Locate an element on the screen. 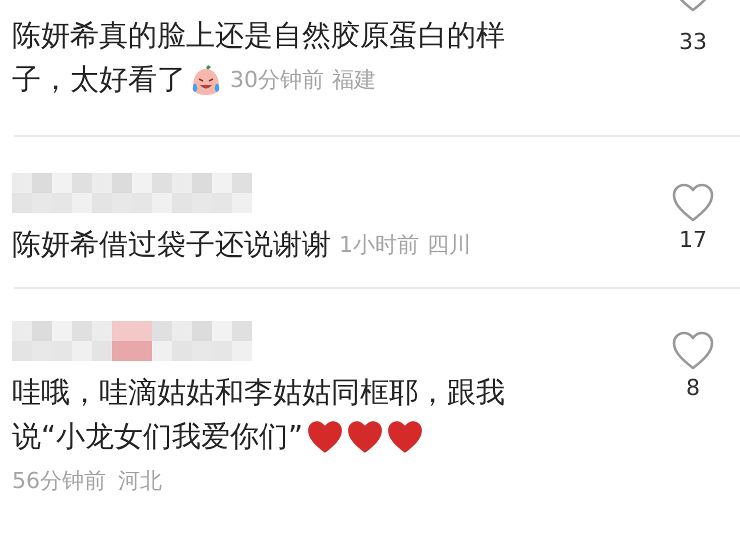  timestamp: 30分钟前 is located at coordinates (277, 81).